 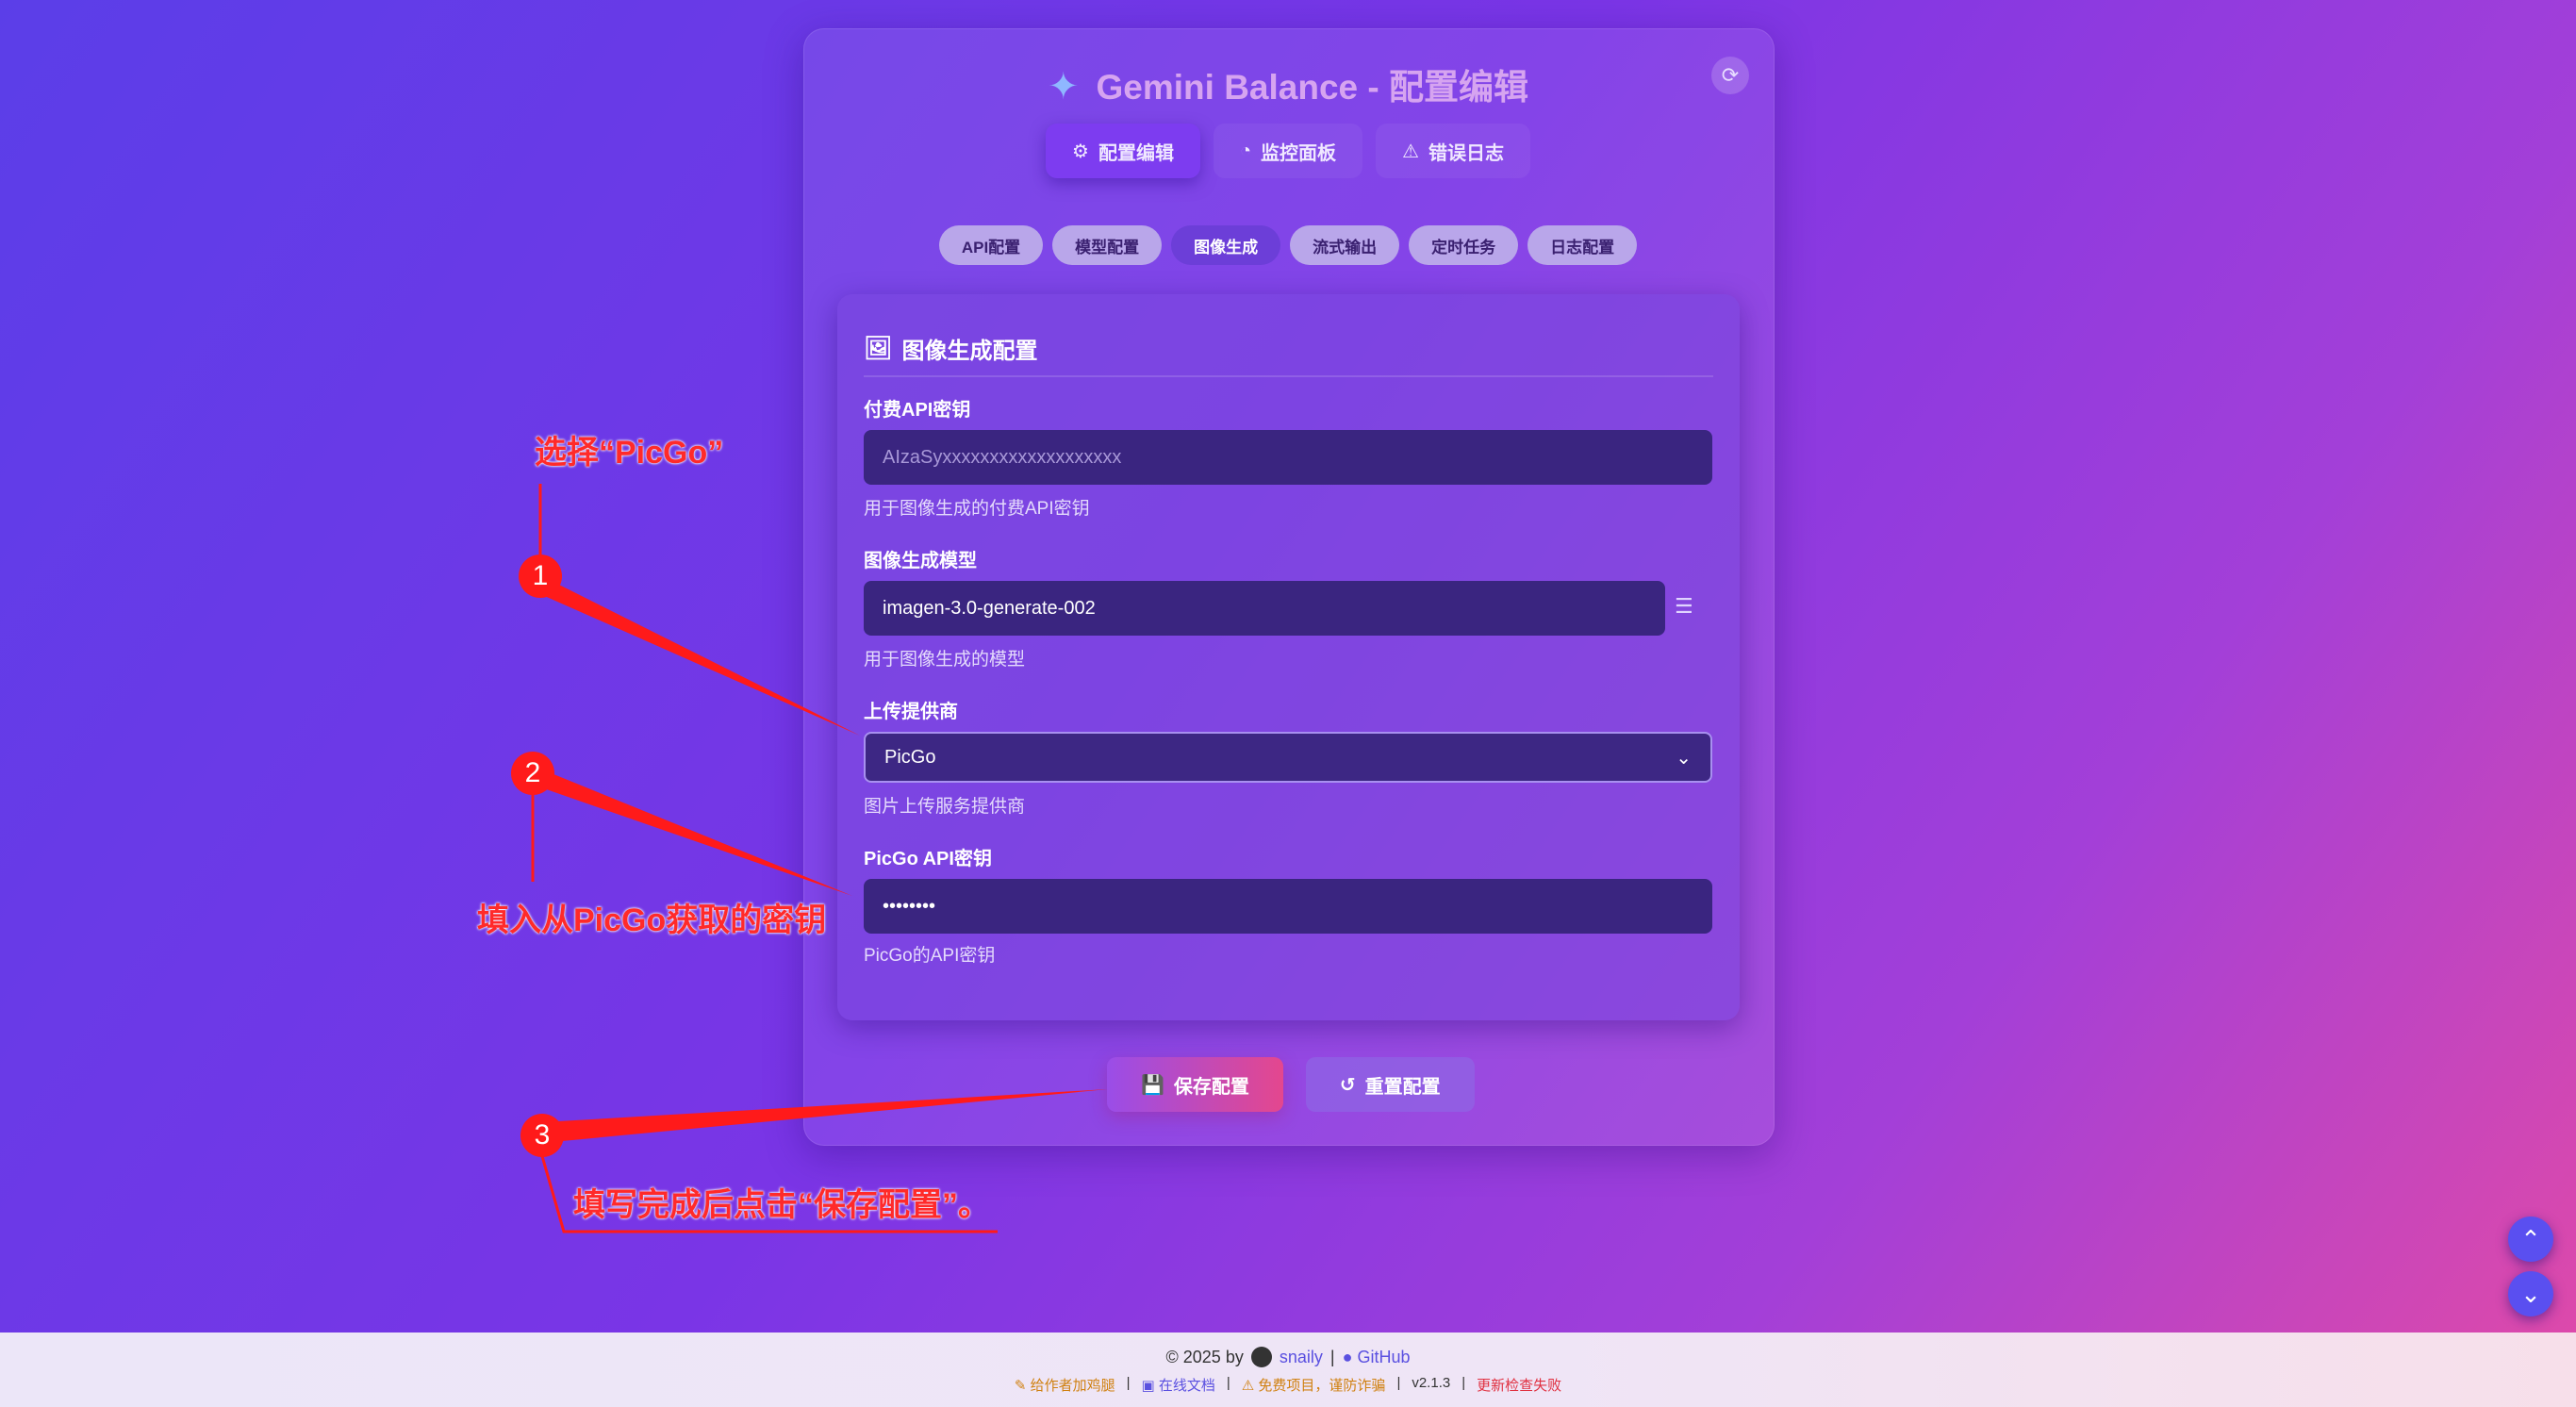 What do you see at coordinates (540, 576) in the screenshot?
I see `annotation-badge-1: 1` at bounding box center [540, 576].